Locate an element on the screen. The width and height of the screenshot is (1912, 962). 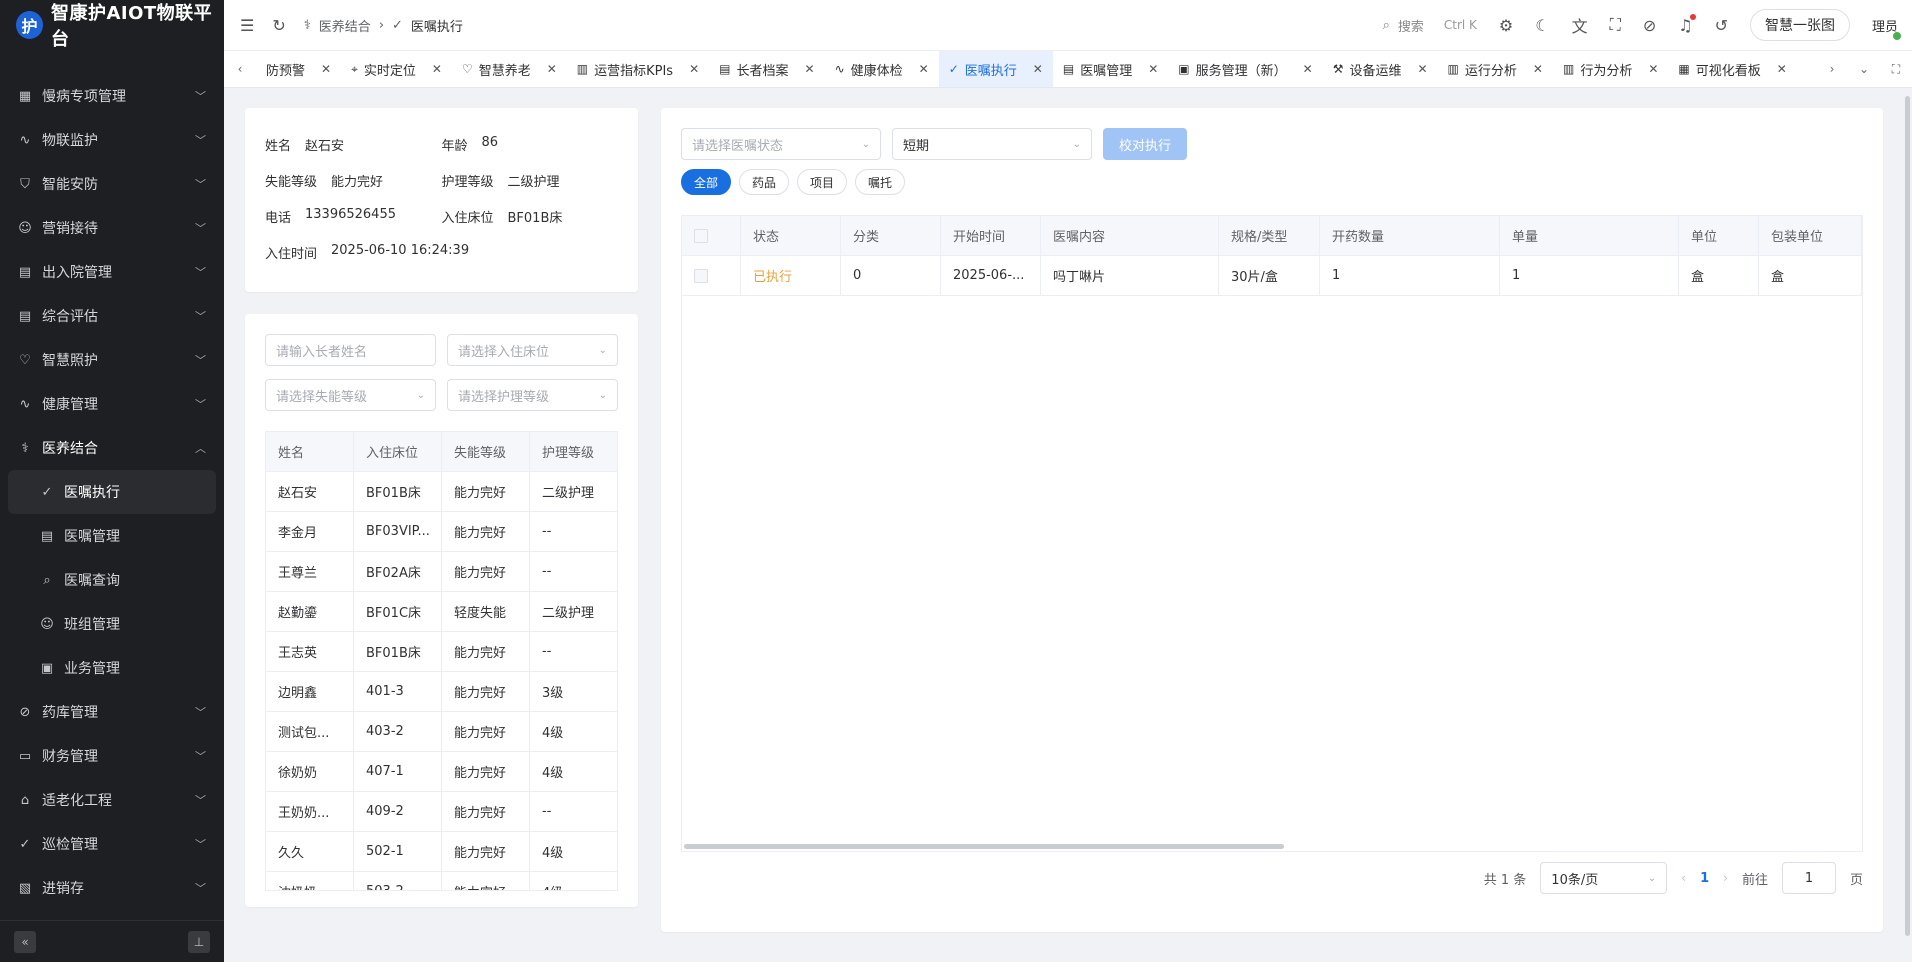
tabs-maximize-icon: ⛶ is located at coordinates (1896, 69).